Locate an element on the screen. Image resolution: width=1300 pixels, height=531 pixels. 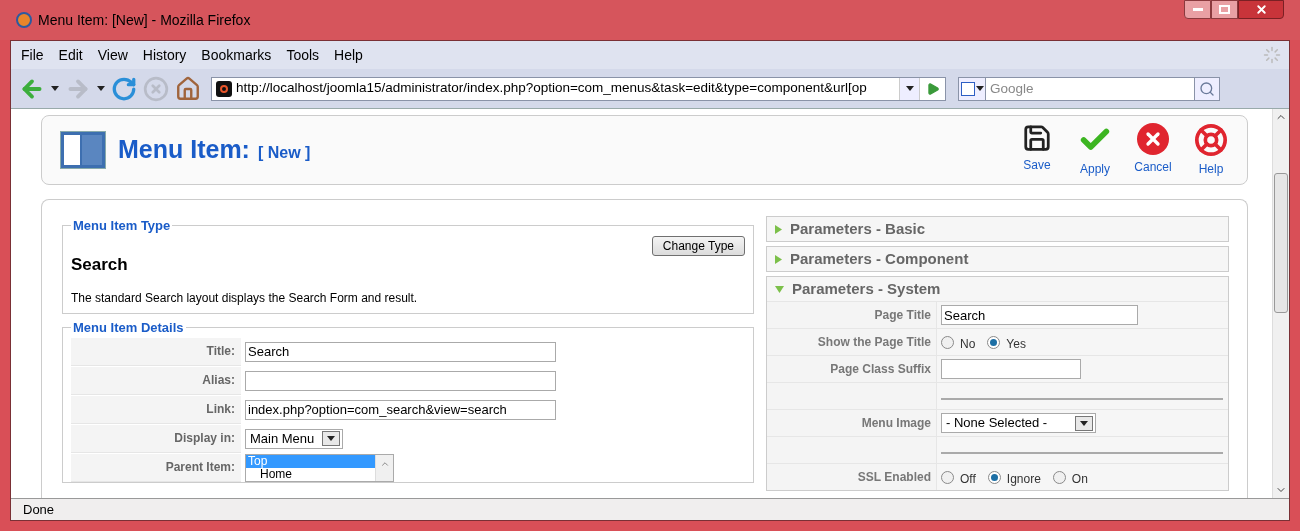
menu-item: Tools is located at coordinates (303, 55).